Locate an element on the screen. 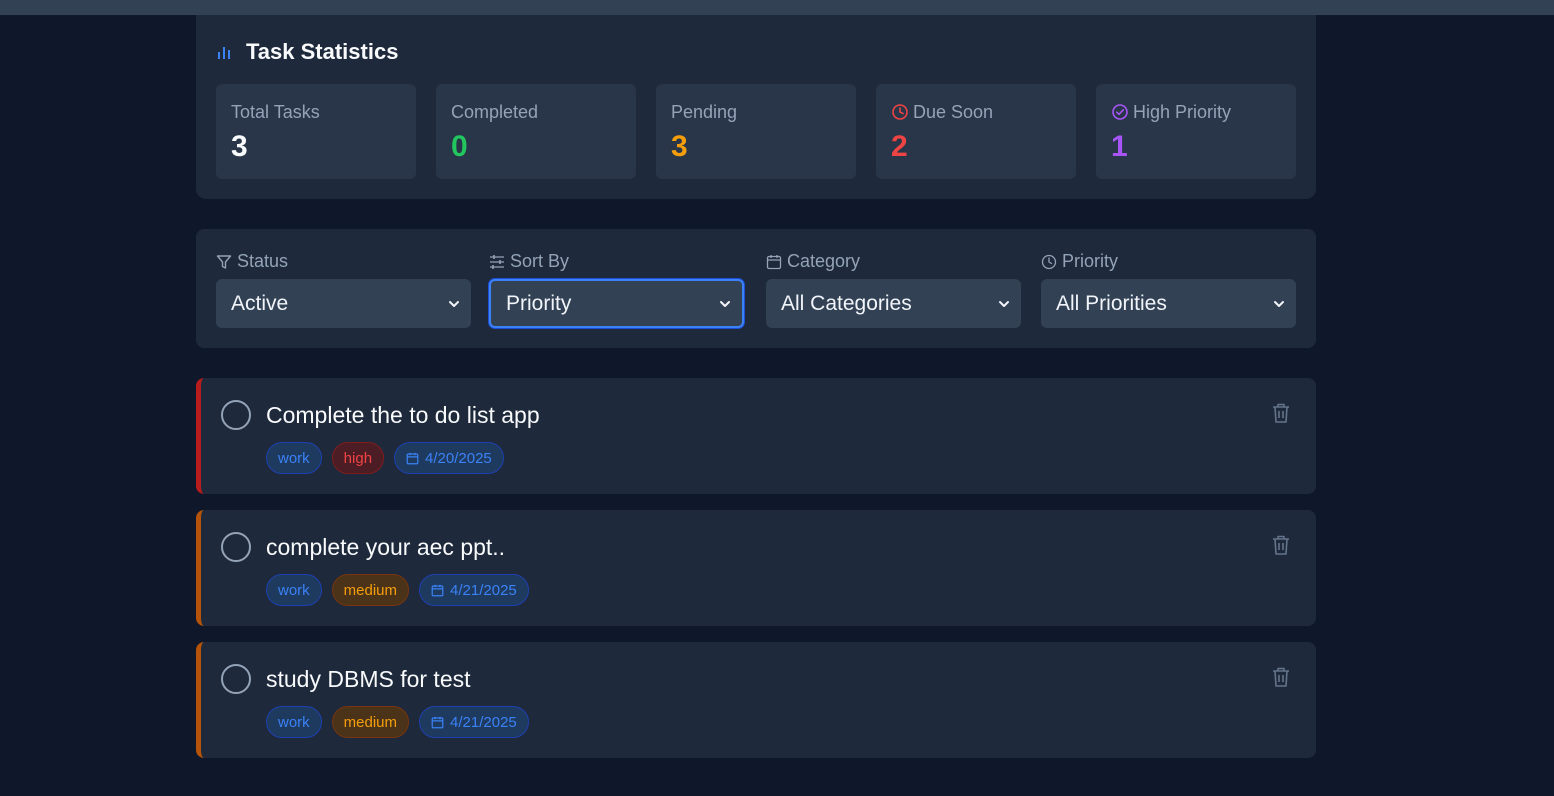 The width and height of the screenshot is (1554, 796). stat-label-row: High Priority is located at coordinates (1196, 112).